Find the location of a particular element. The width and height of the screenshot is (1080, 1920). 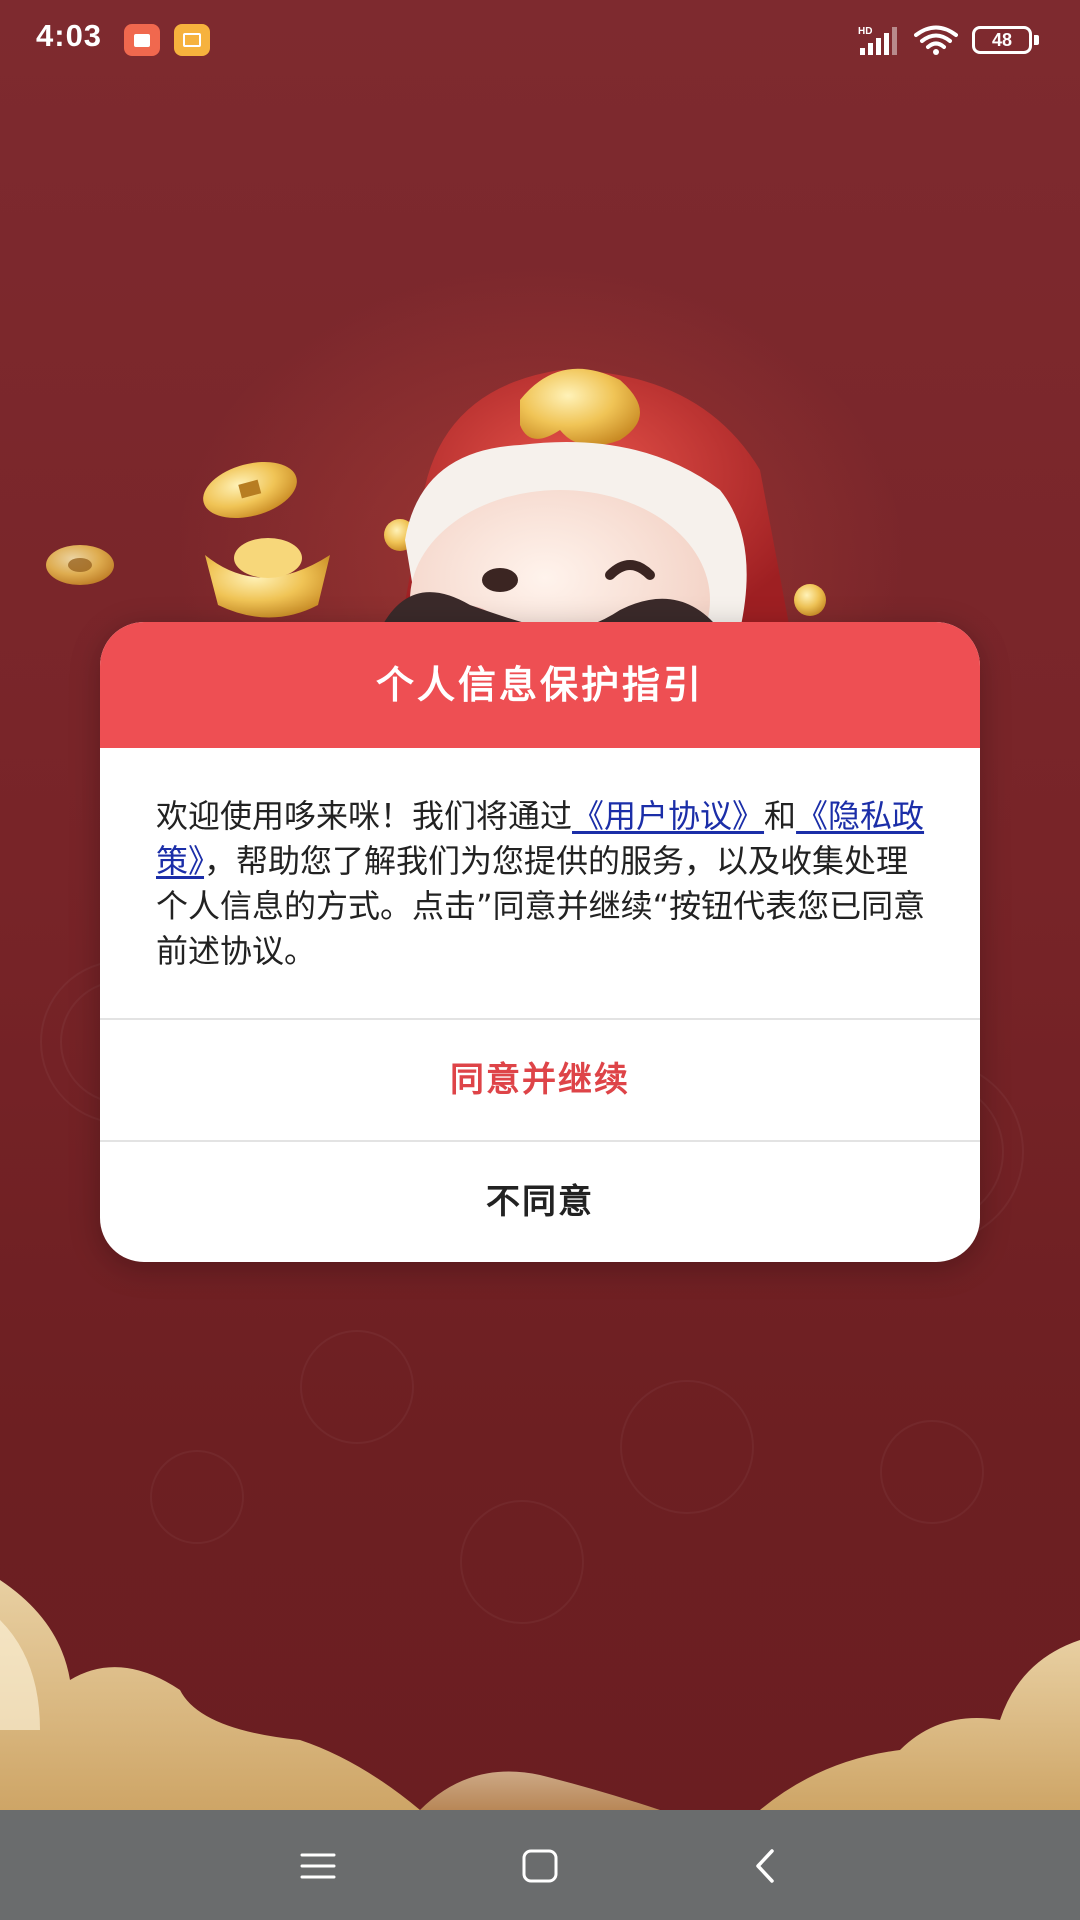

home-icon is located at coordinates (540, 1866).